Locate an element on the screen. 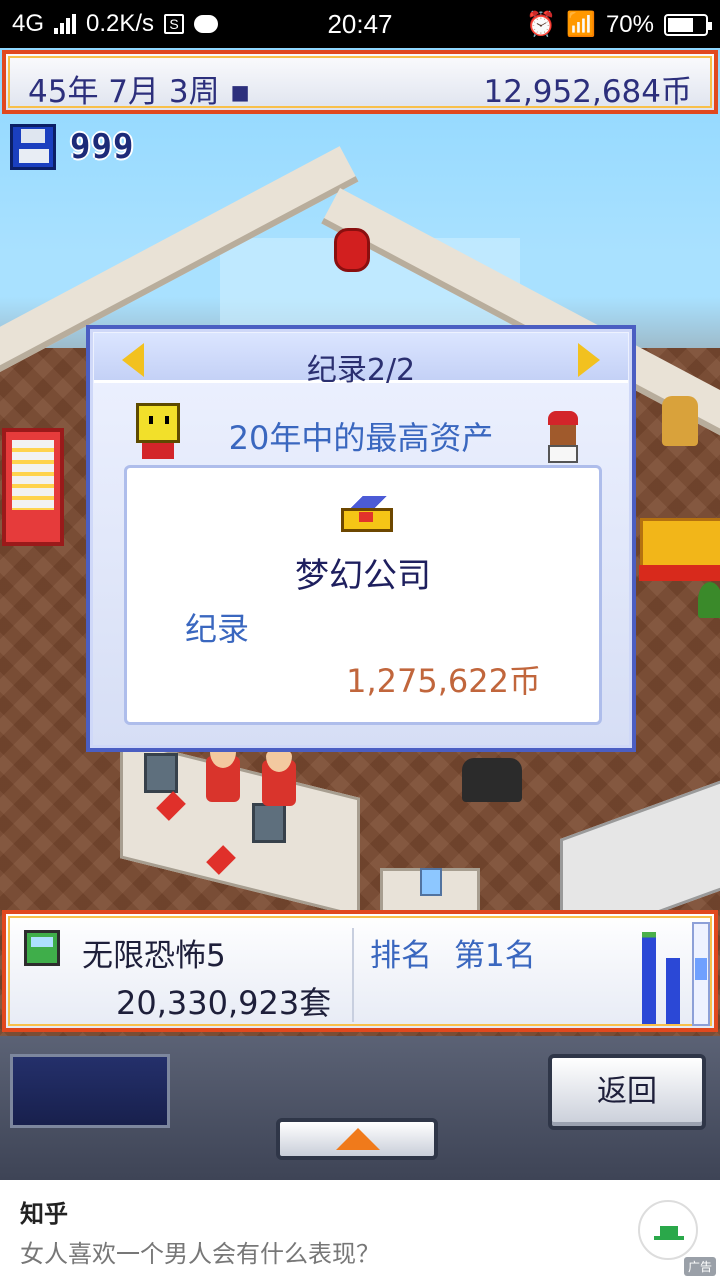  battery-percent: 70% is located at coordinates (629, 24).